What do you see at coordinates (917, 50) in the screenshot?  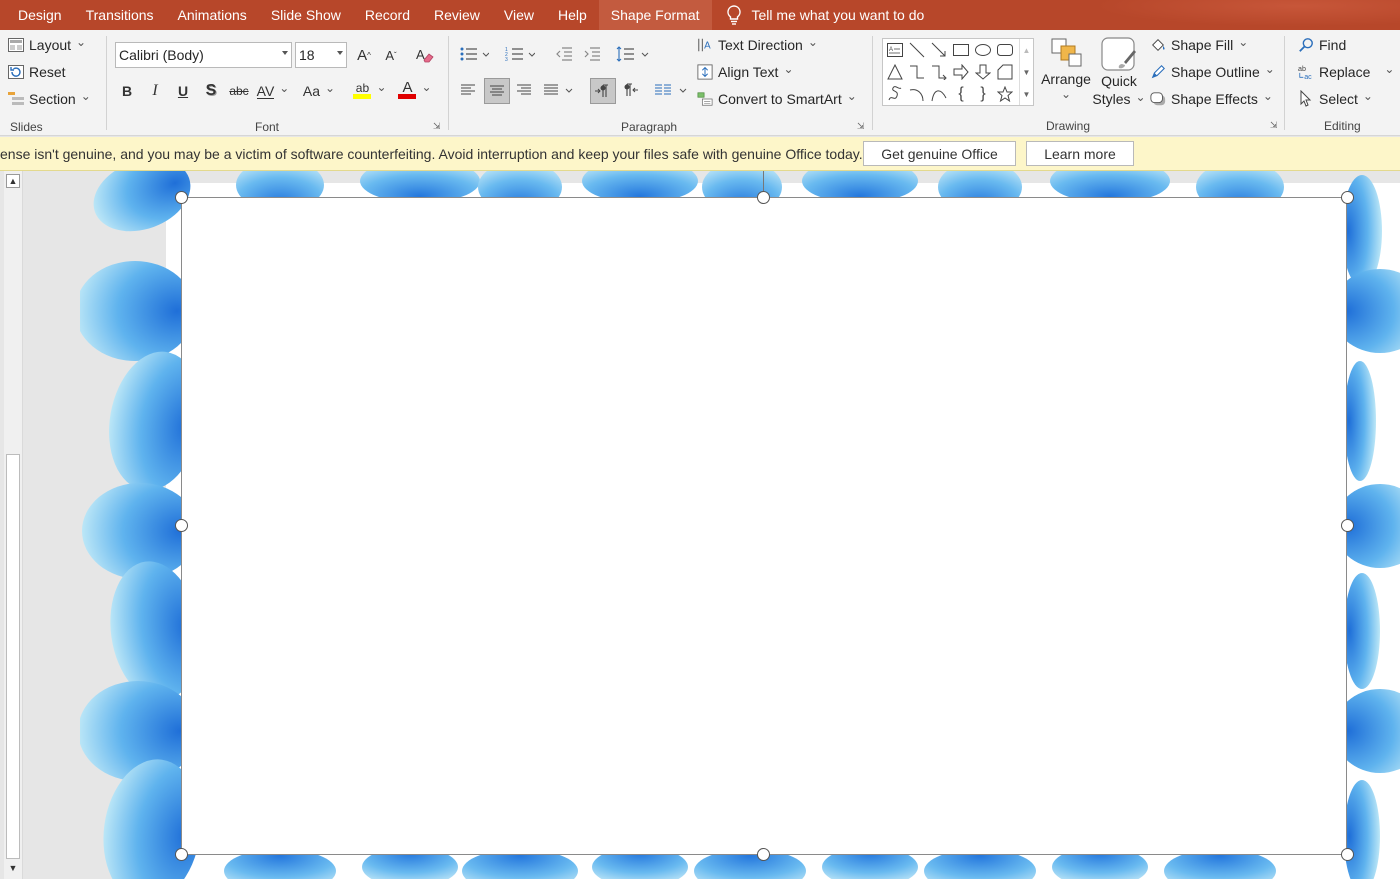 I see `line-shape-icon` at bounding box center [917, 50].